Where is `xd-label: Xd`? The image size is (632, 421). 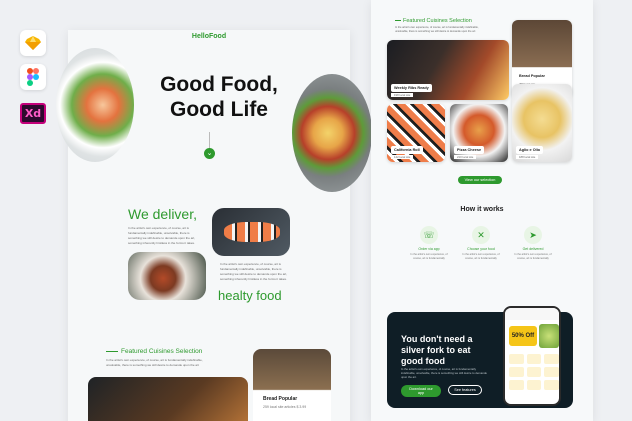 xd-label: Xd is located at coordinates (33, 113).